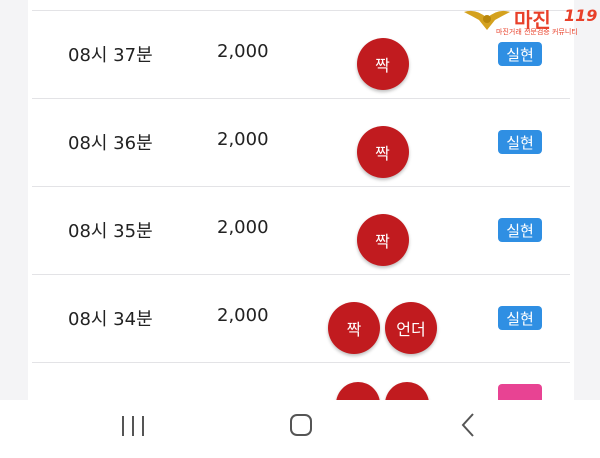 This screenshot has height=458, width=600. What do you see at coordinates (537, 32) in the screenshot?
I see `logo-tagline: 마진거래 전문검증 커뮤니티` at bounding box center [537, 32].